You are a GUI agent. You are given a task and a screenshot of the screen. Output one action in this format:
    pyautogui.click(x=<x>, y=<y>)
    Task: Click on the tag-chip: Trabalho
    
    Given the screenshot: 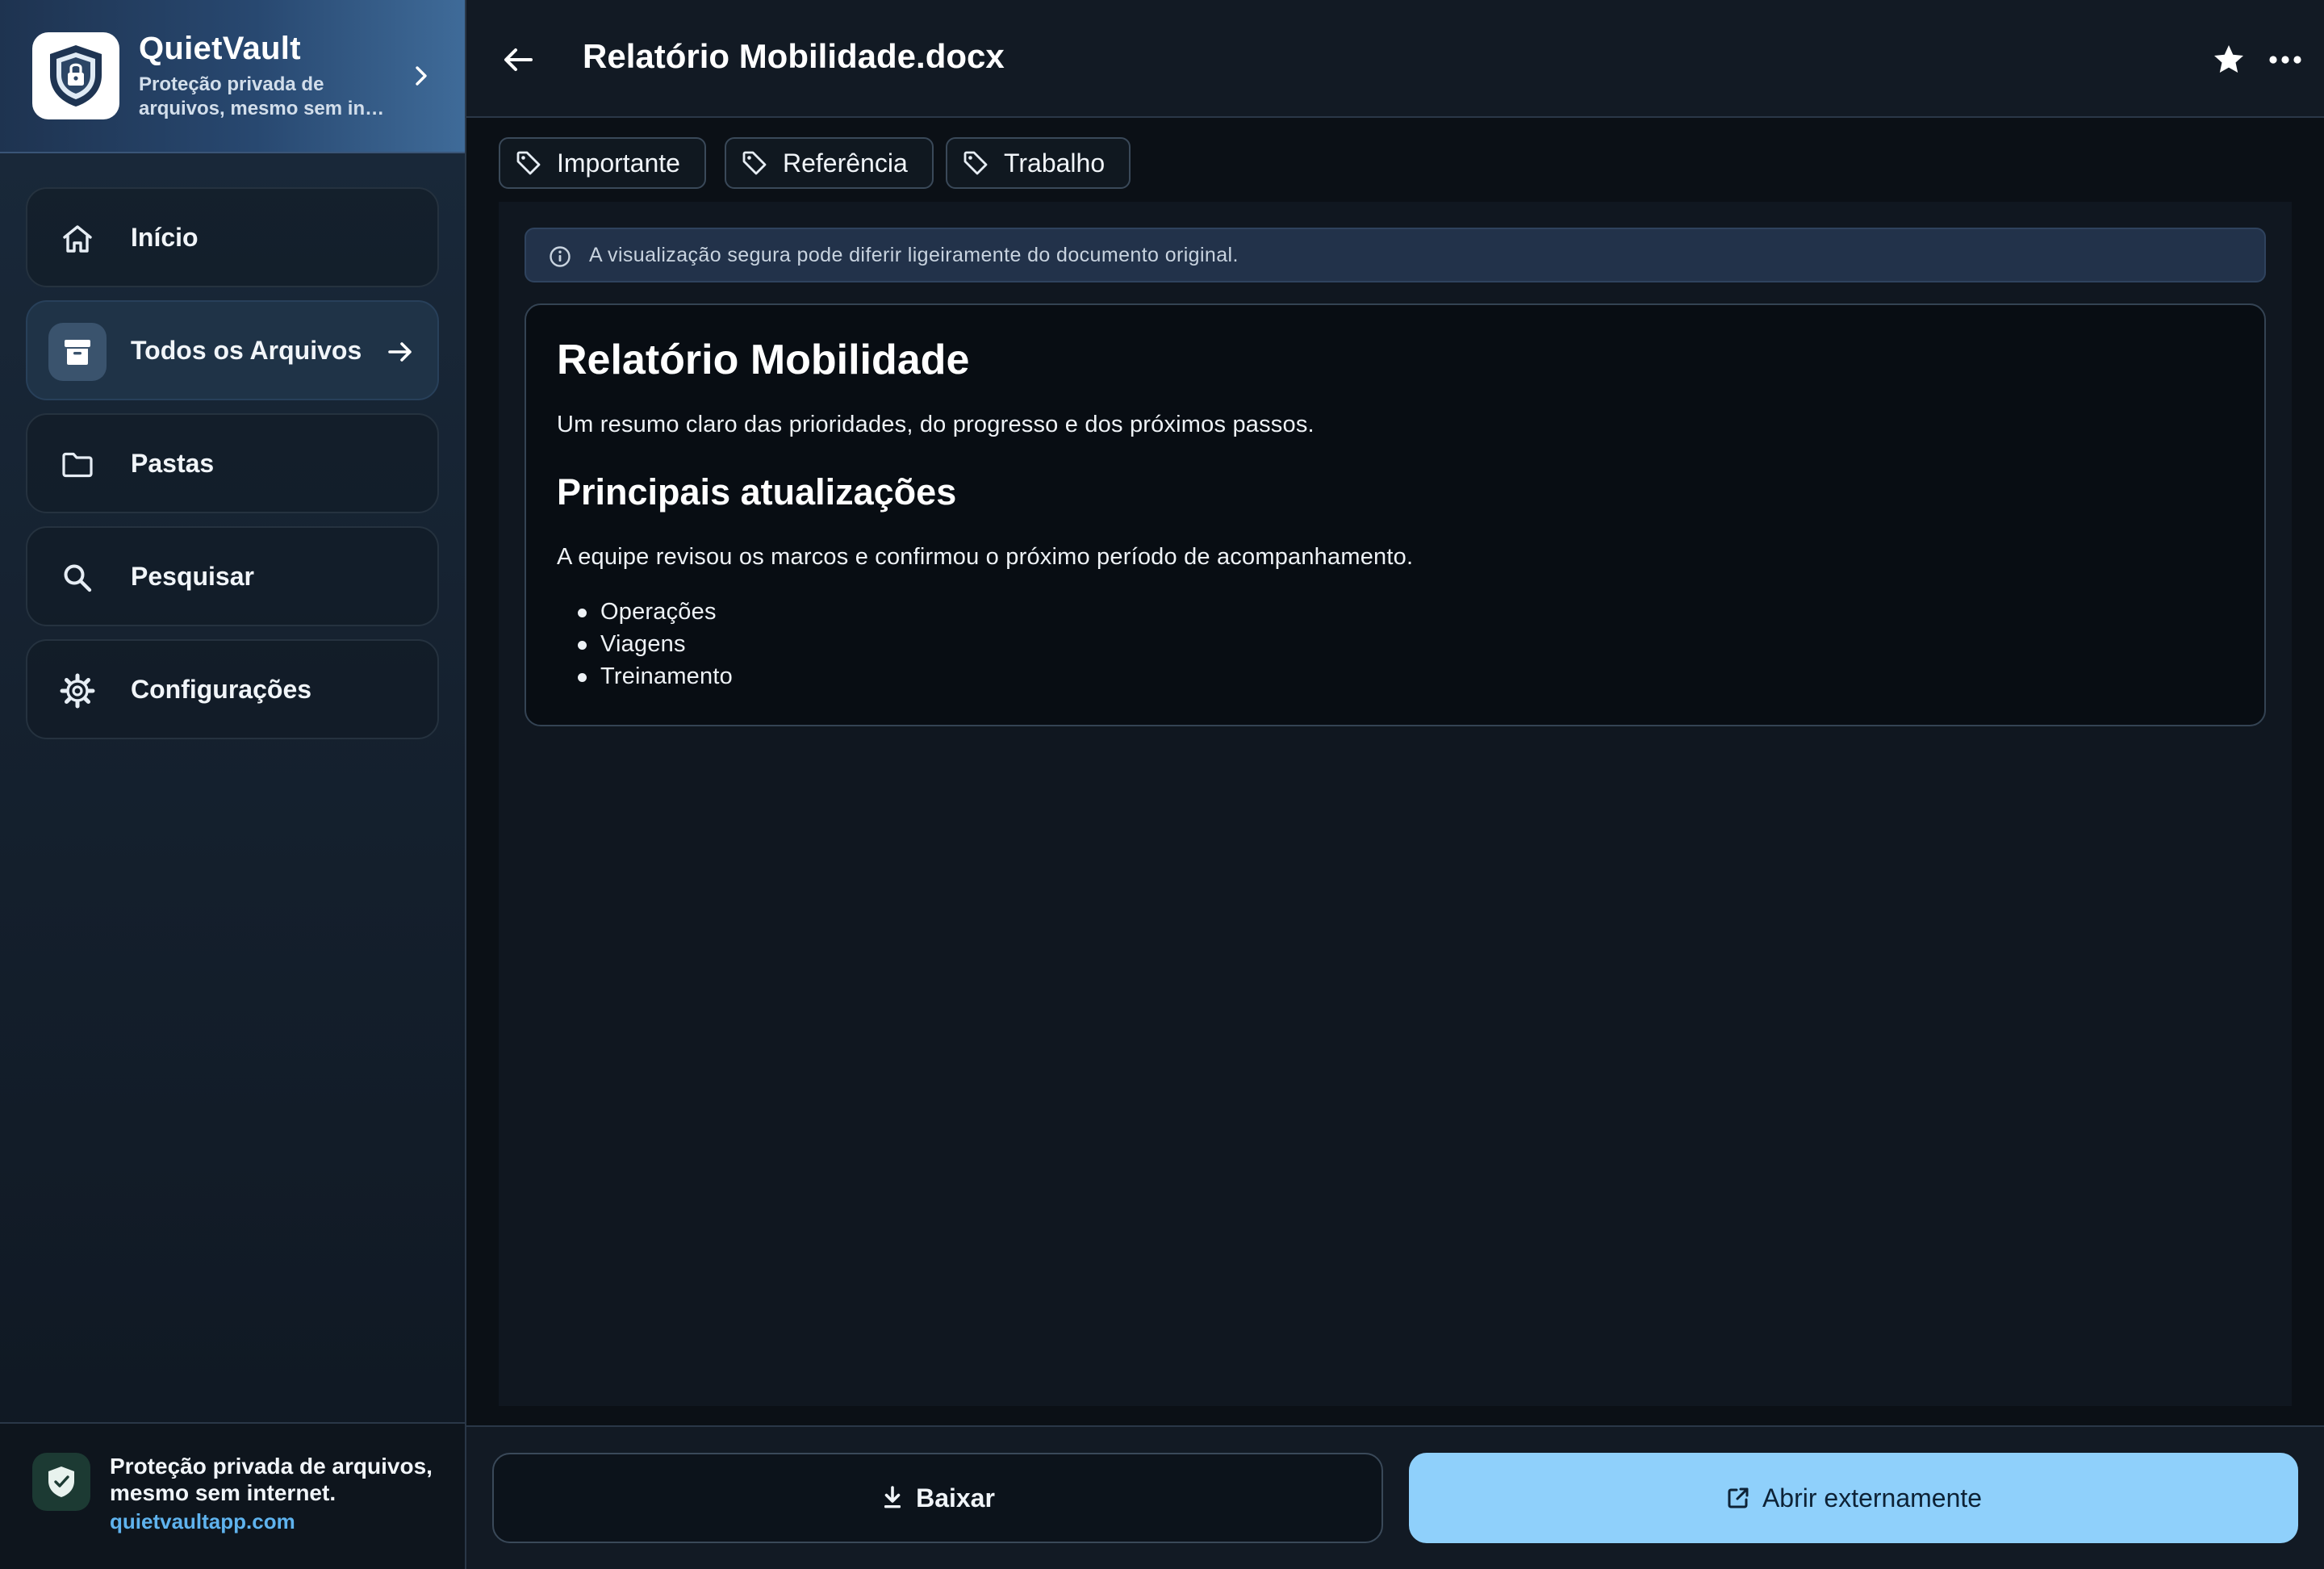 What is the action you would take?
    pyautogui.click(x=1038, y=163)
    